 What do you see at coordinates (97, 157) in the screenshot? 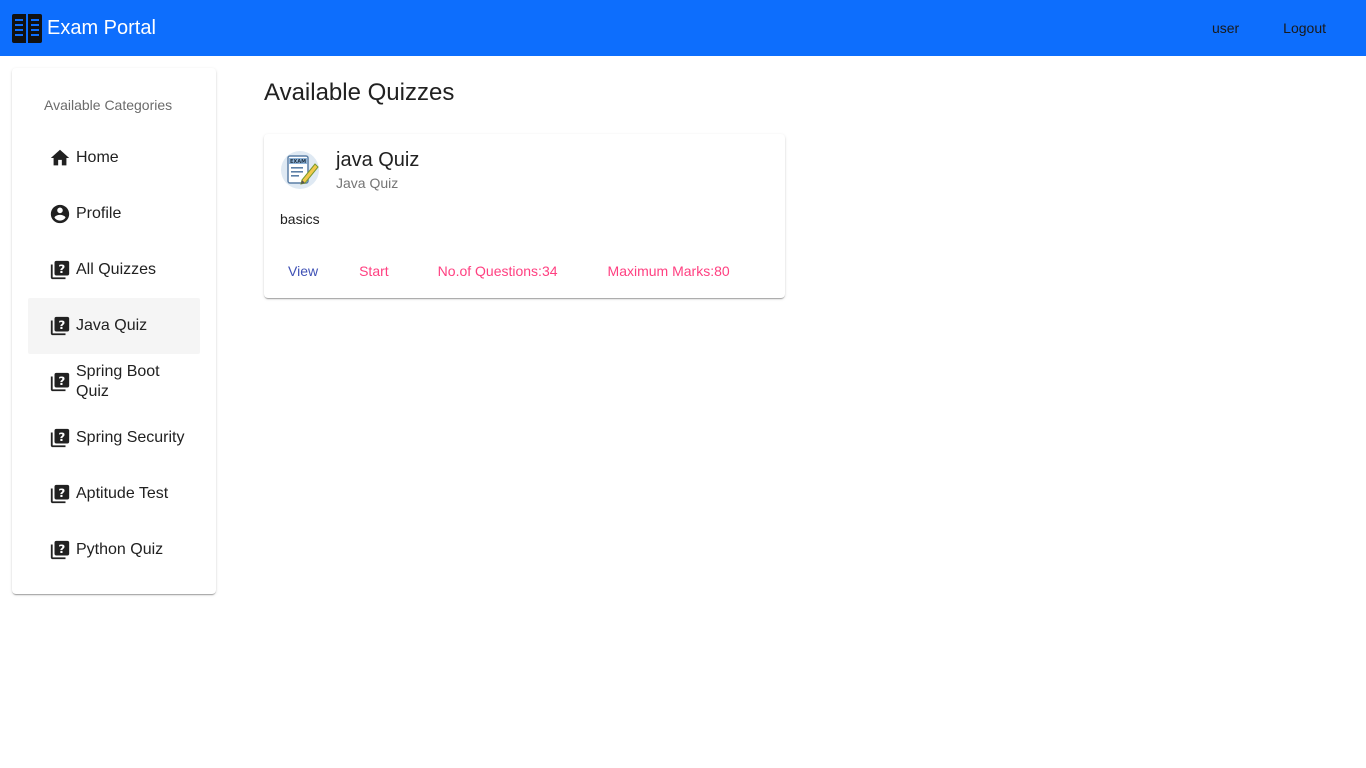
I see `sidebar-item-label: Home` at bounding box center [97, 157].